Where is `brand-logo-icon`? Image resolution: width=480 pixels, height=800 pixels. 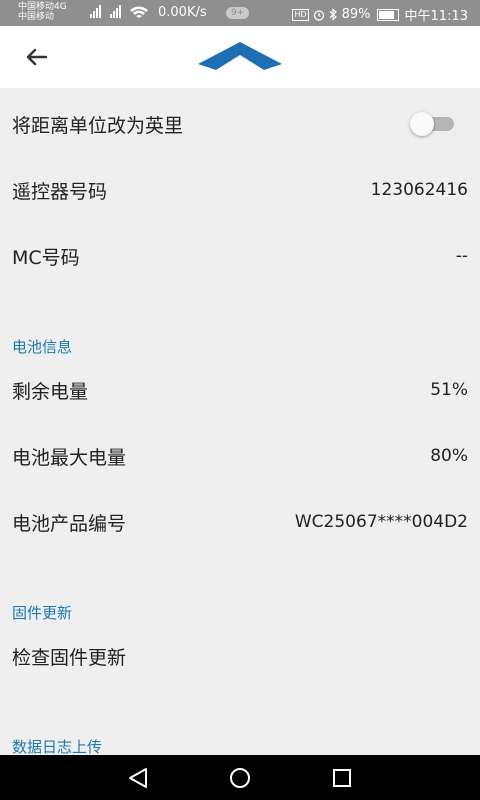 brand-logo-icon is located at coordinates (240, 56).